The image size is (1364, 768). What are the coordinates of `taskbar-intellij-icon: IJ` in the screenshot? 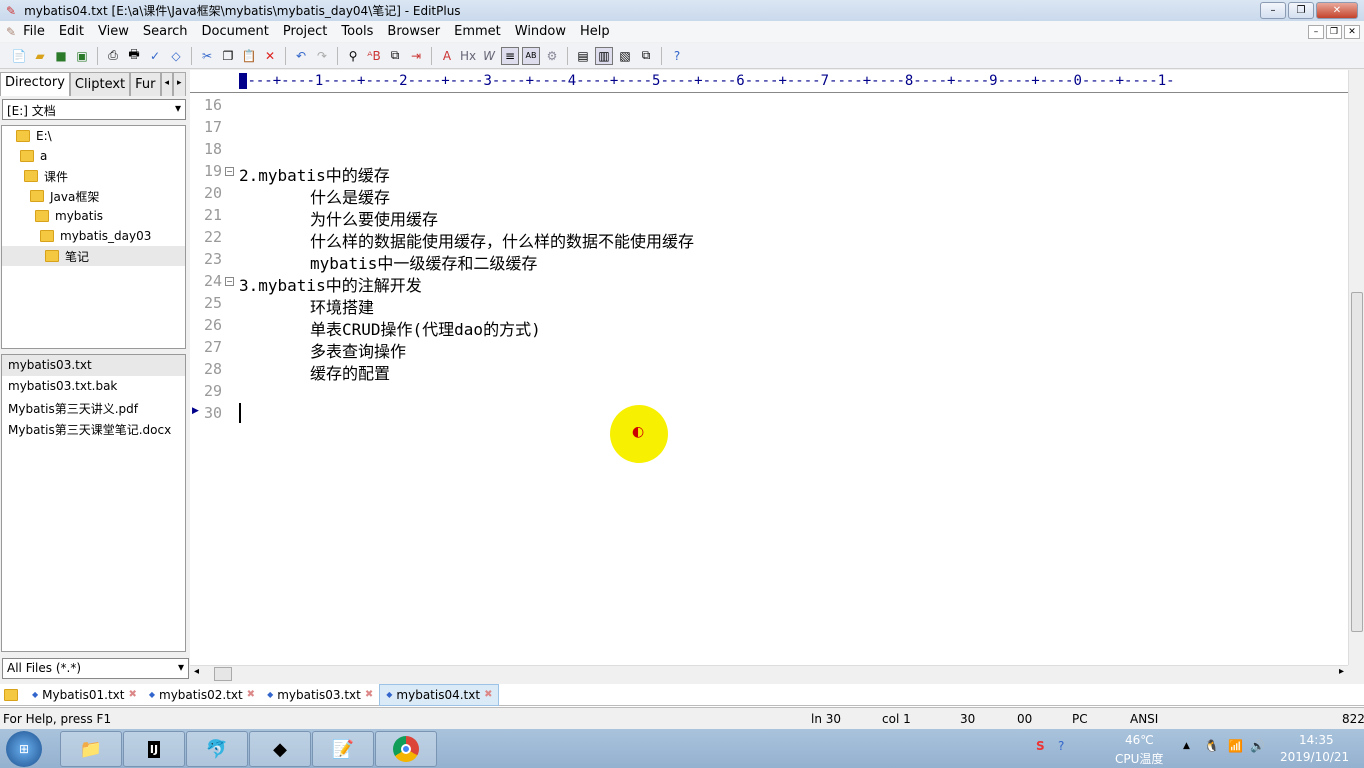 It's located at (154, 749).